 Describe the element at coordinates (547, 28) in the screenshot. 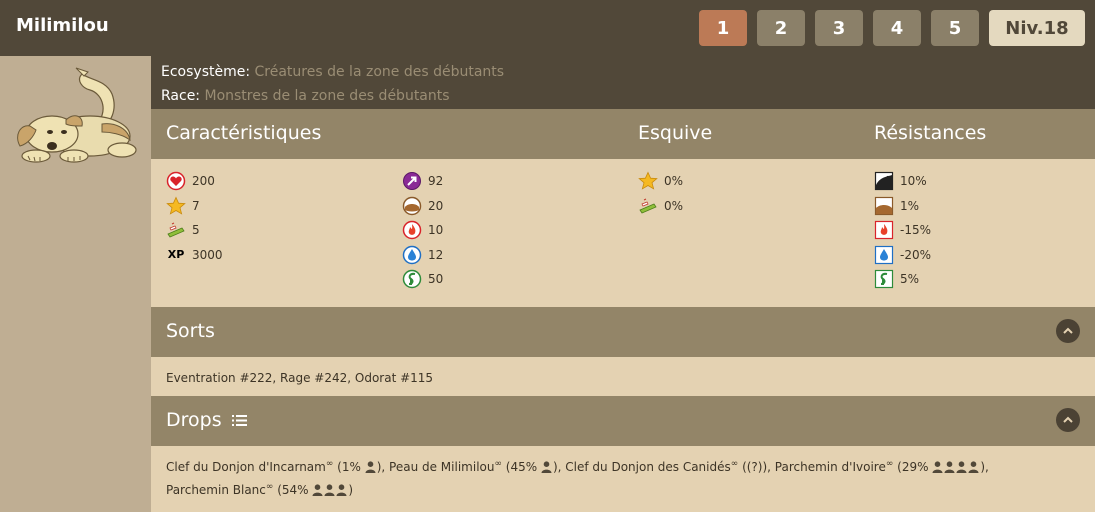

I see `top-bar: Milimilou 1 2 3 4 5 Niv.18` at that location.